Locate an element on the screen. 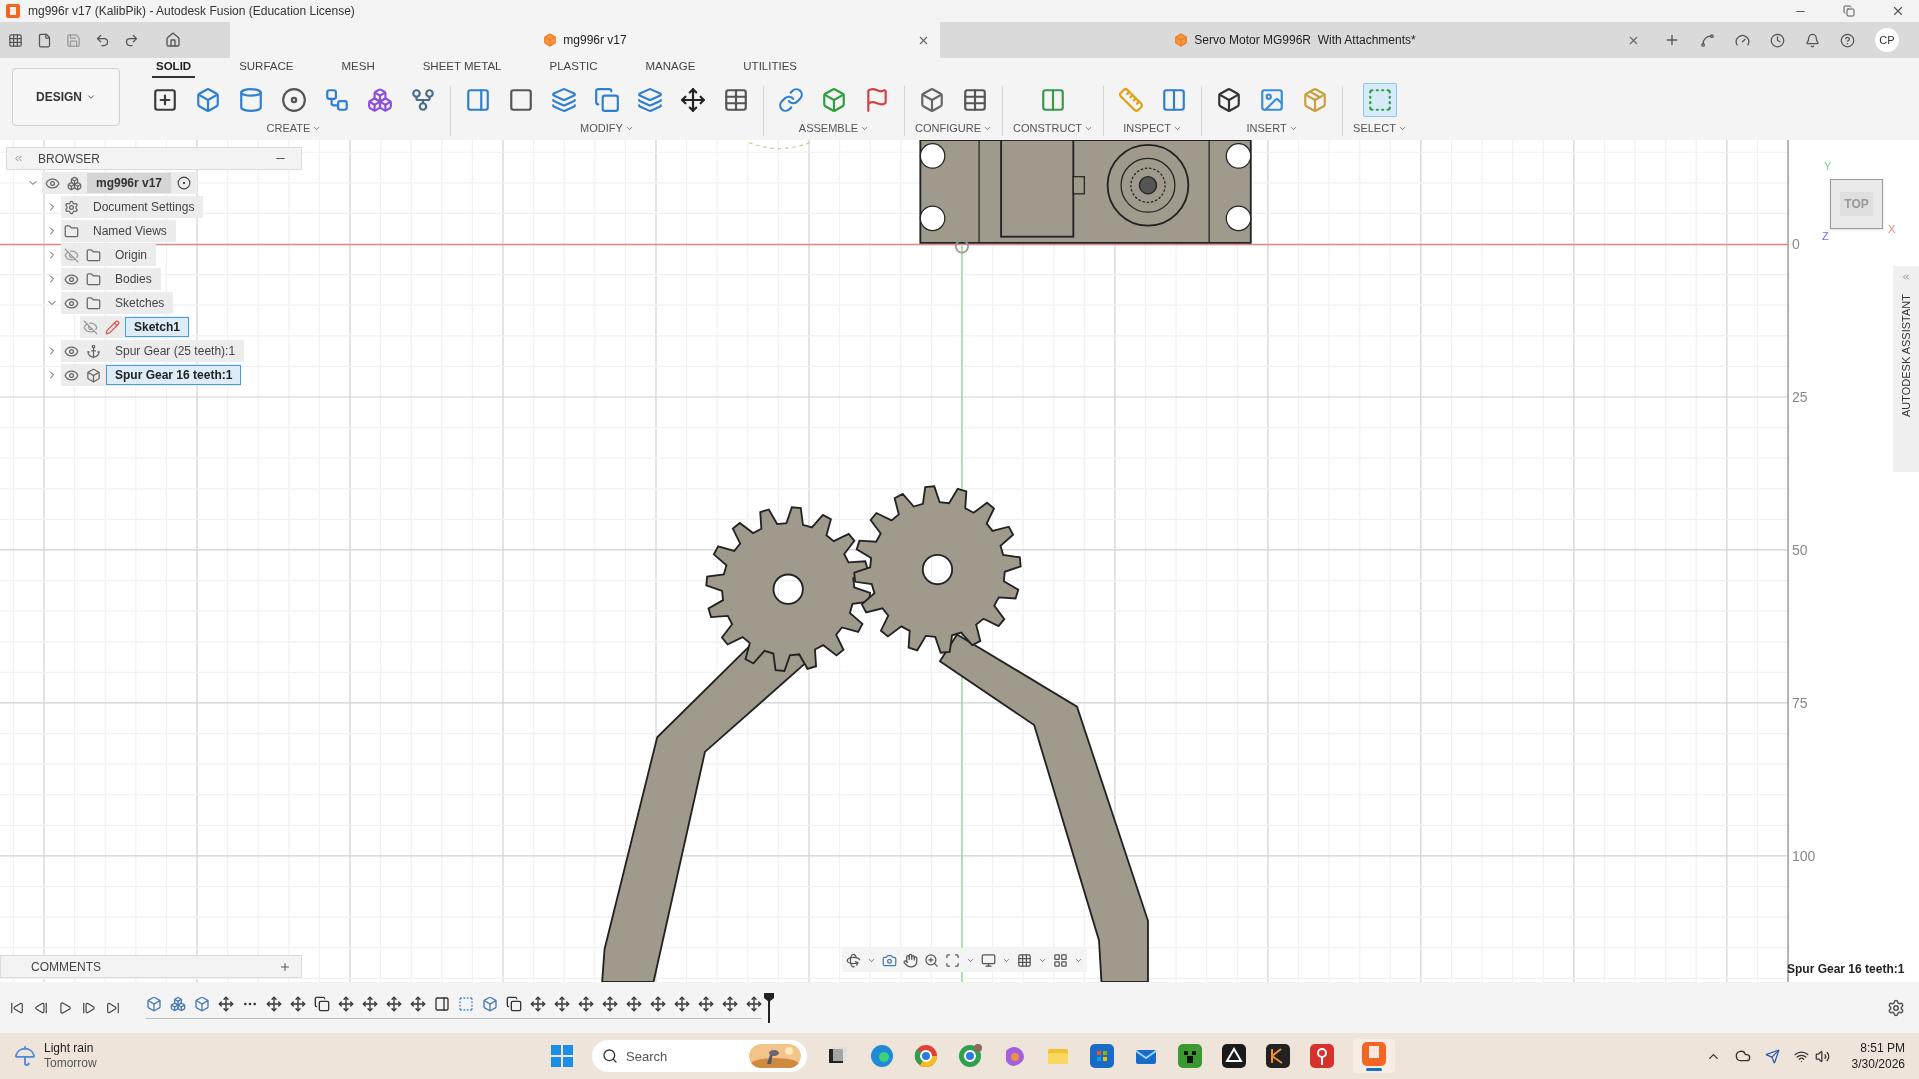 This screenshot has height=1079, width=1919. gauge-icon is located at coordinates (1742, 40).